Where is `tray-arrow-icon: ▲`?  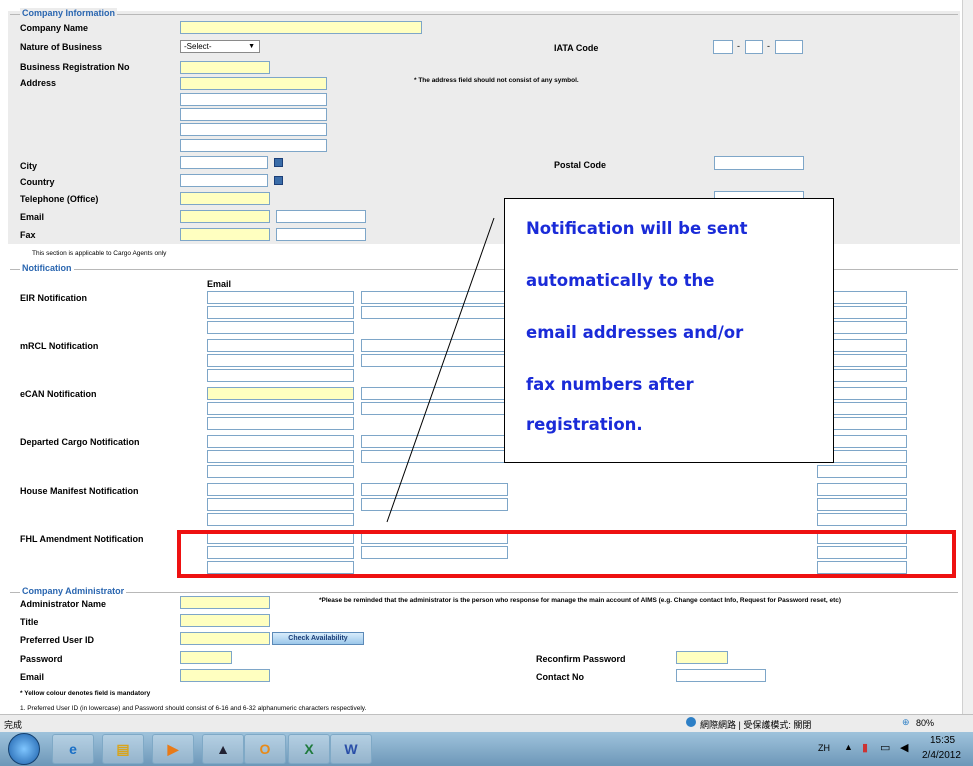 tray-arrow-icon: ▲ is located at coordinates (848, 747).